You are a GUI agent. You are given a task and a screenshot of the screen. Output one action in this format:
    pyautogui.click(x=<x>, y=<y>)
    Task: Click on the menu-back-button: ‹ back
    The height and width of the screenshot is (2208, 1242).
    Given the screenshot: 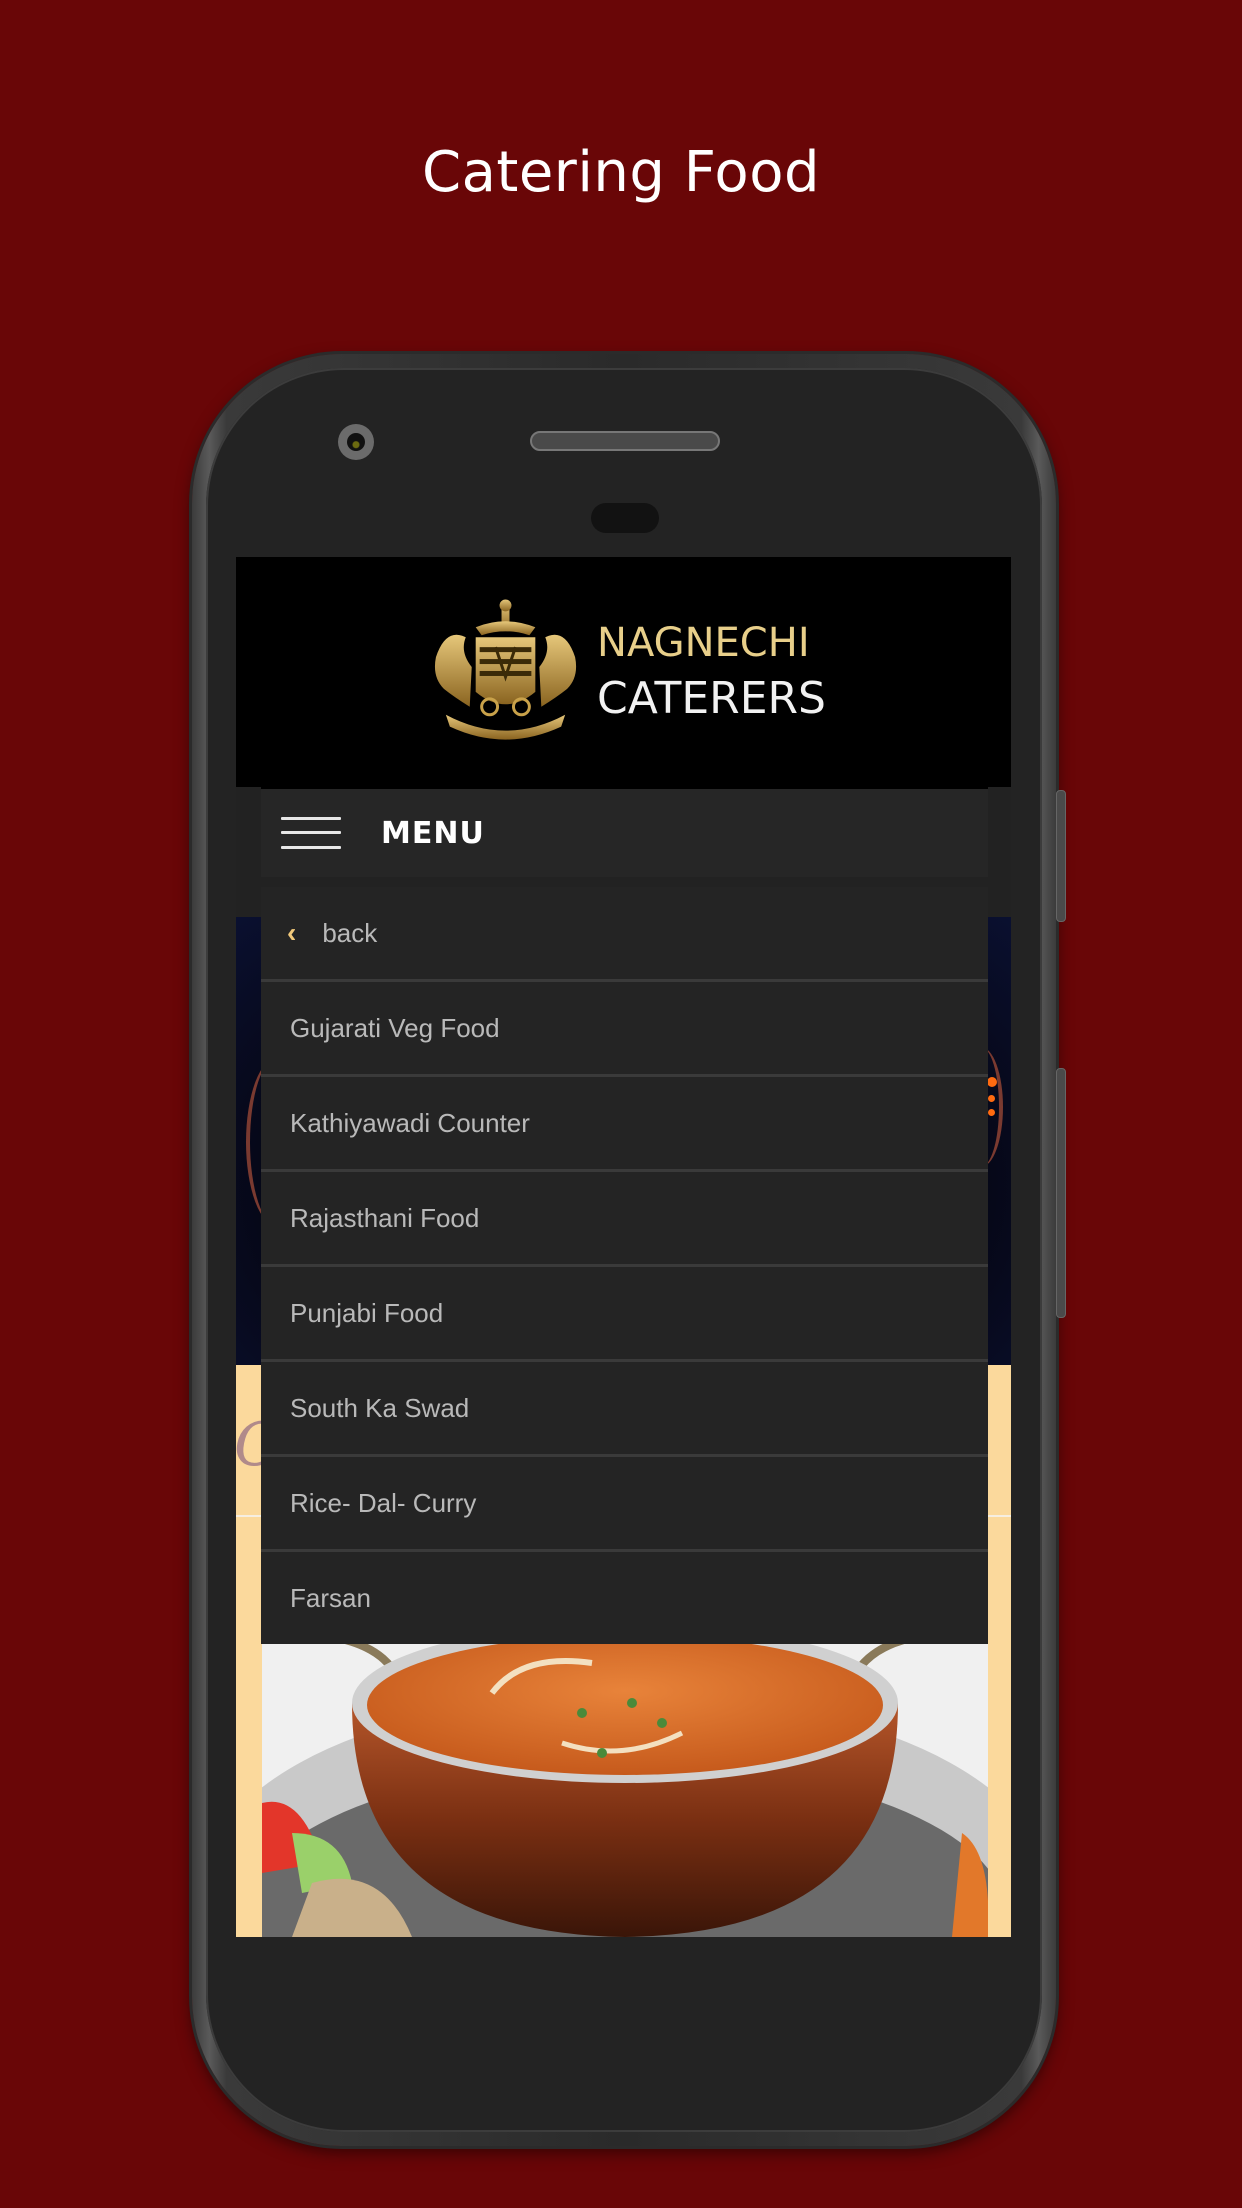 What is the action you would take?
    pyautogui.click(x=624, y=934)
    